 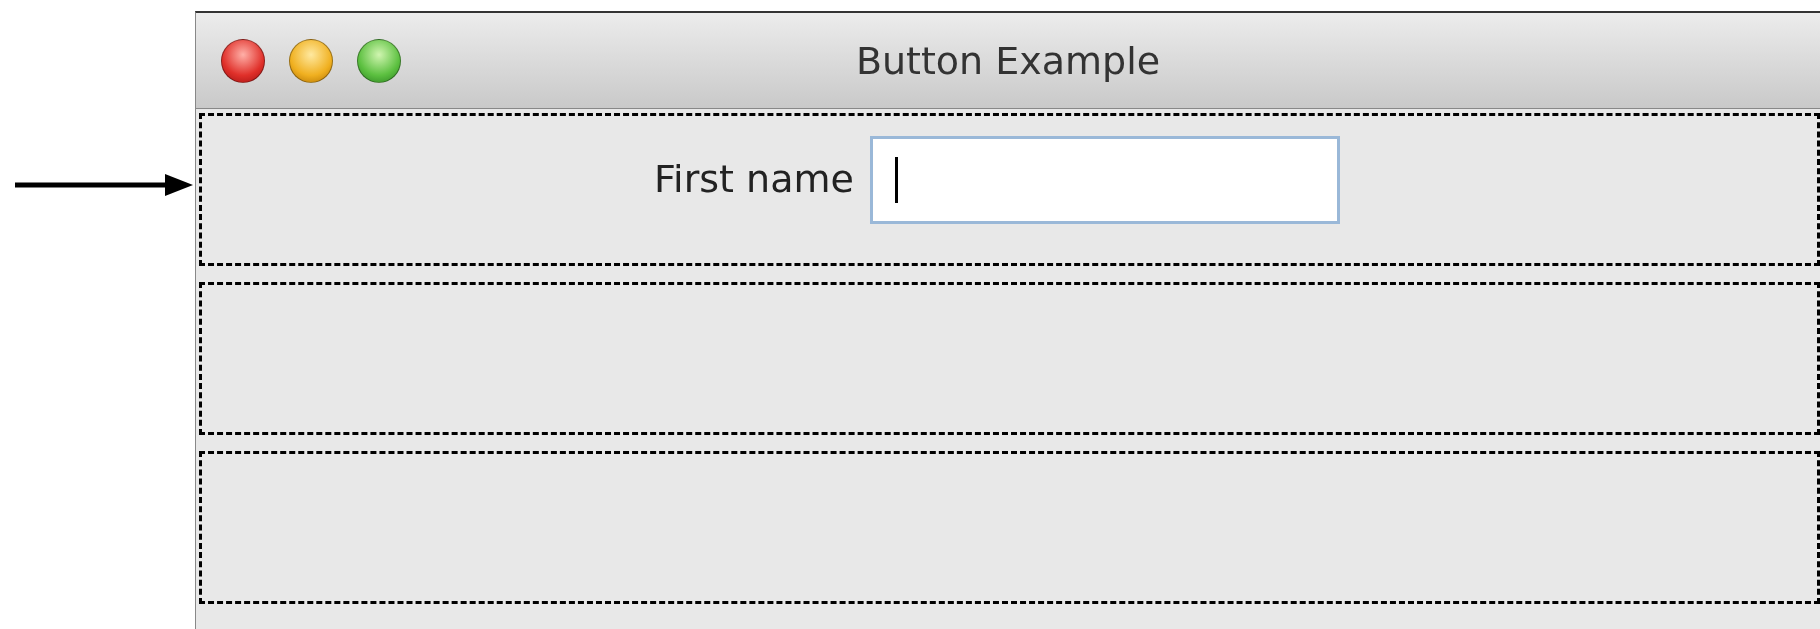 What do you see at coordinates (243, 61) in the screenshot?
I see `close-button` at bounding box center [243, 61].